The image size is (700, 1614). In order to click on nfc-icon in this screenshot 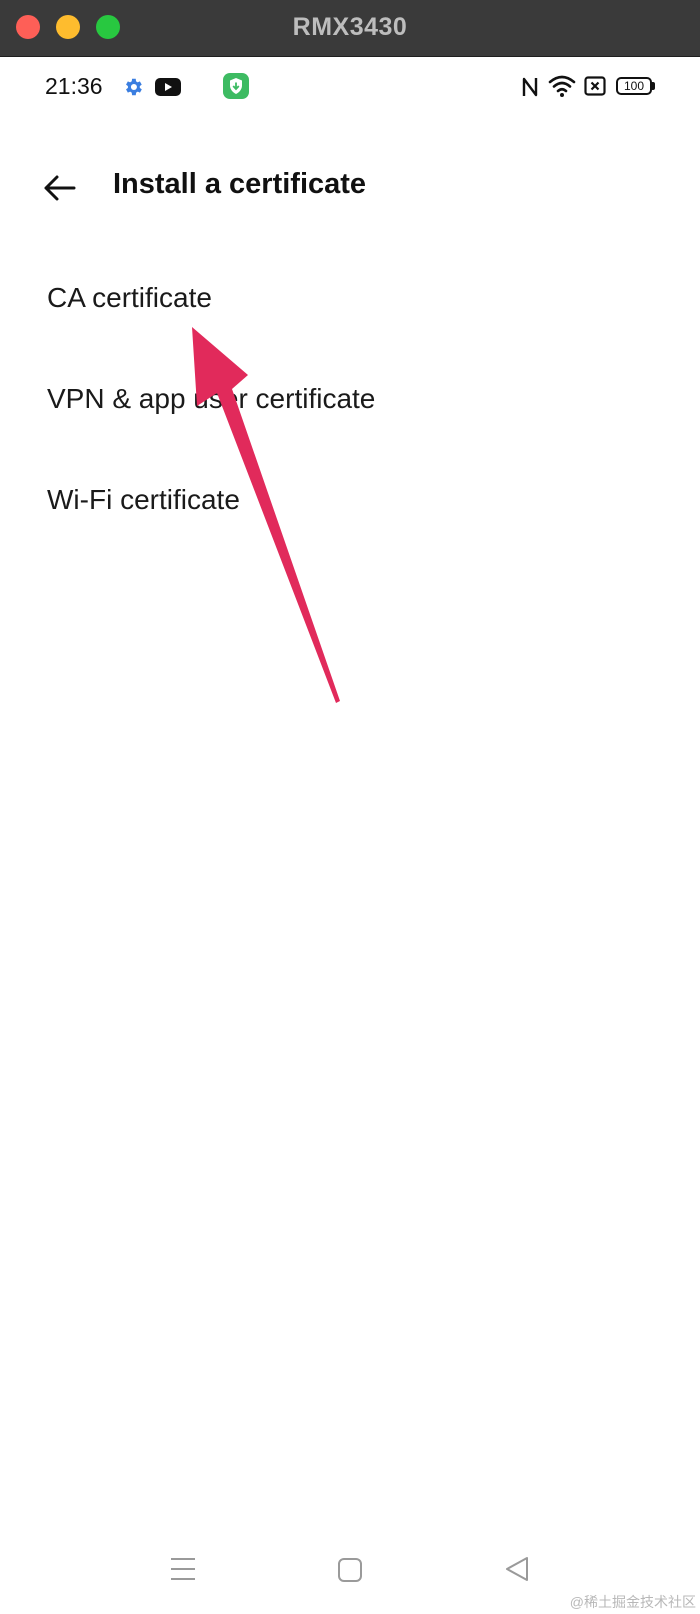, I will do `click(530, 87)`.